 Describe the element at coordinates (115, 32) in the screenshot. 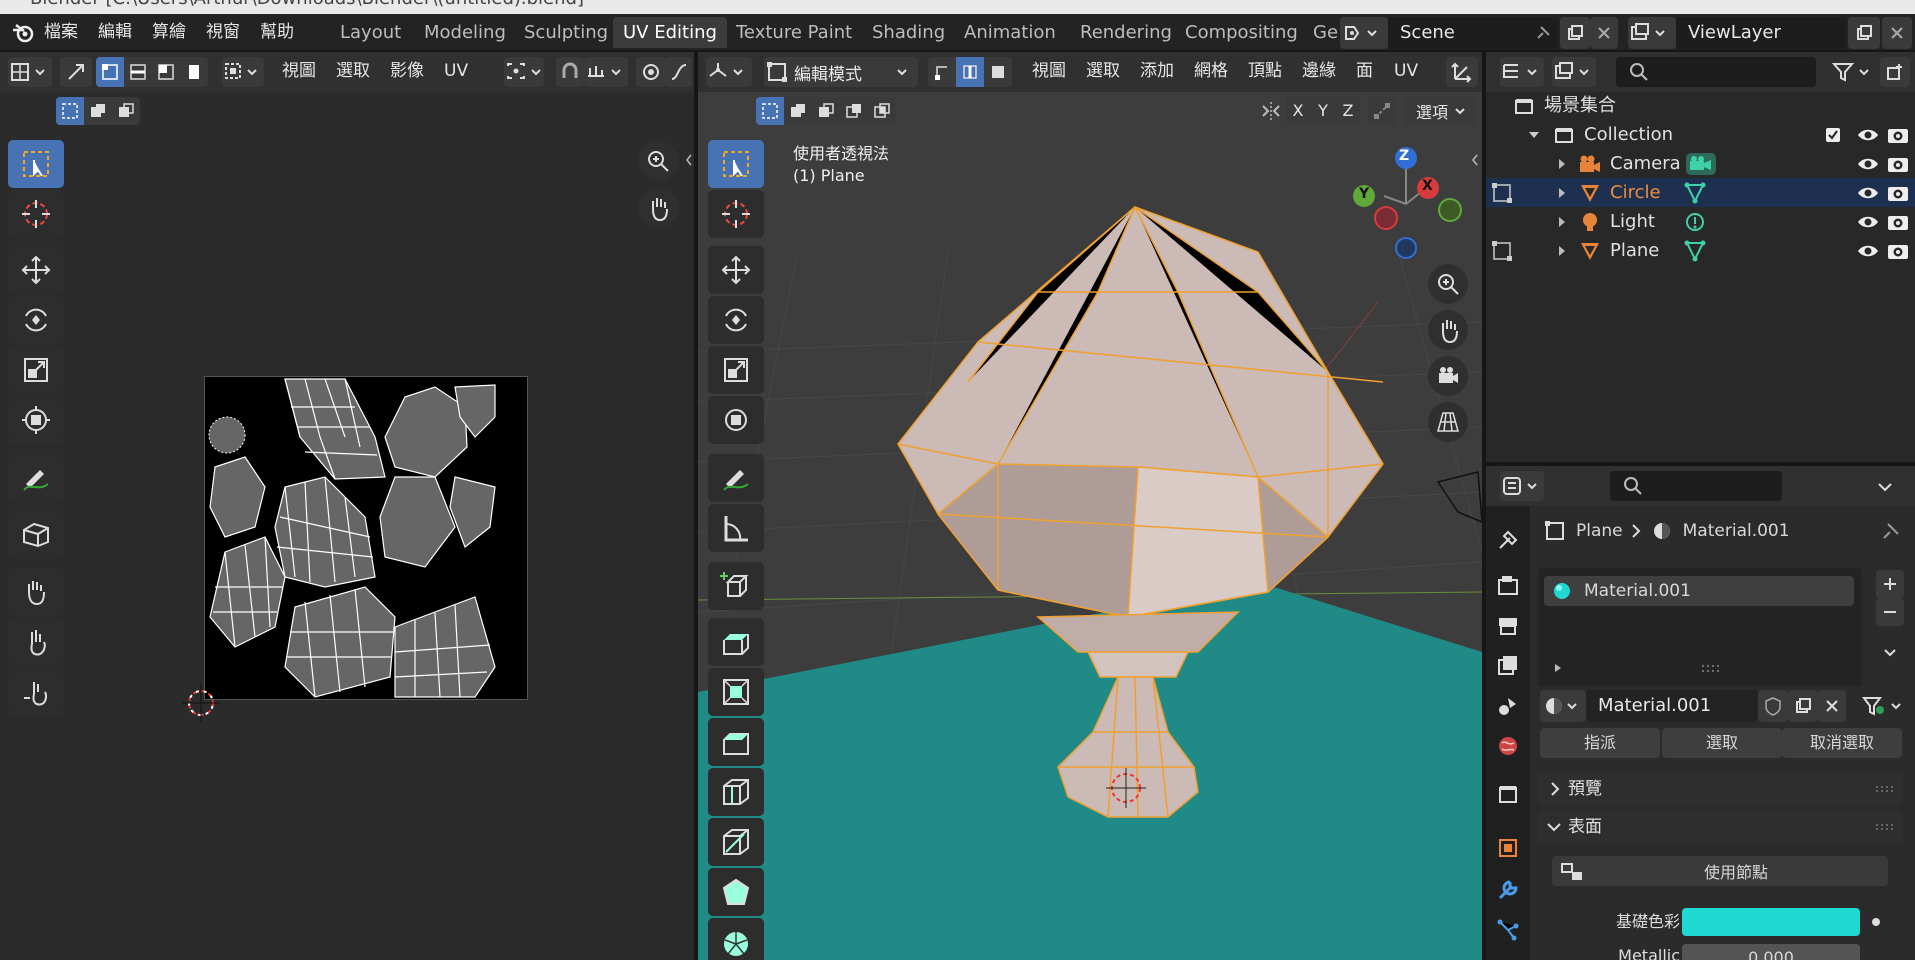

I see `menu-1: 編輯` at that location.